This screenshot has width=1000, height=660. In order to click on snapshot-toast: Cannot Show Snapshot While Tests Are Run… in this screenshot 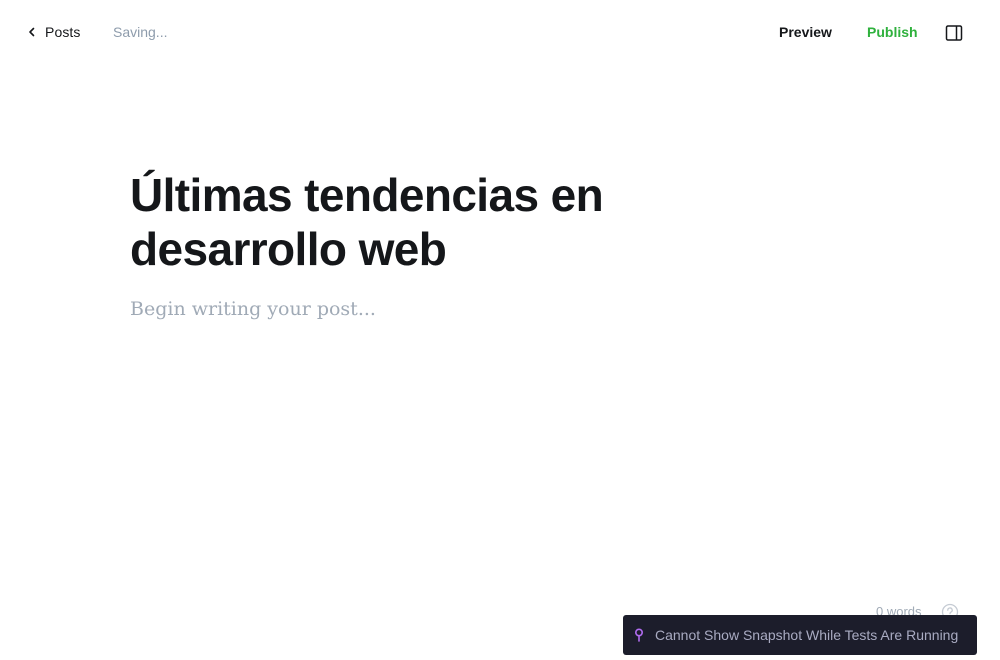, I will do `click(800, 635)`.